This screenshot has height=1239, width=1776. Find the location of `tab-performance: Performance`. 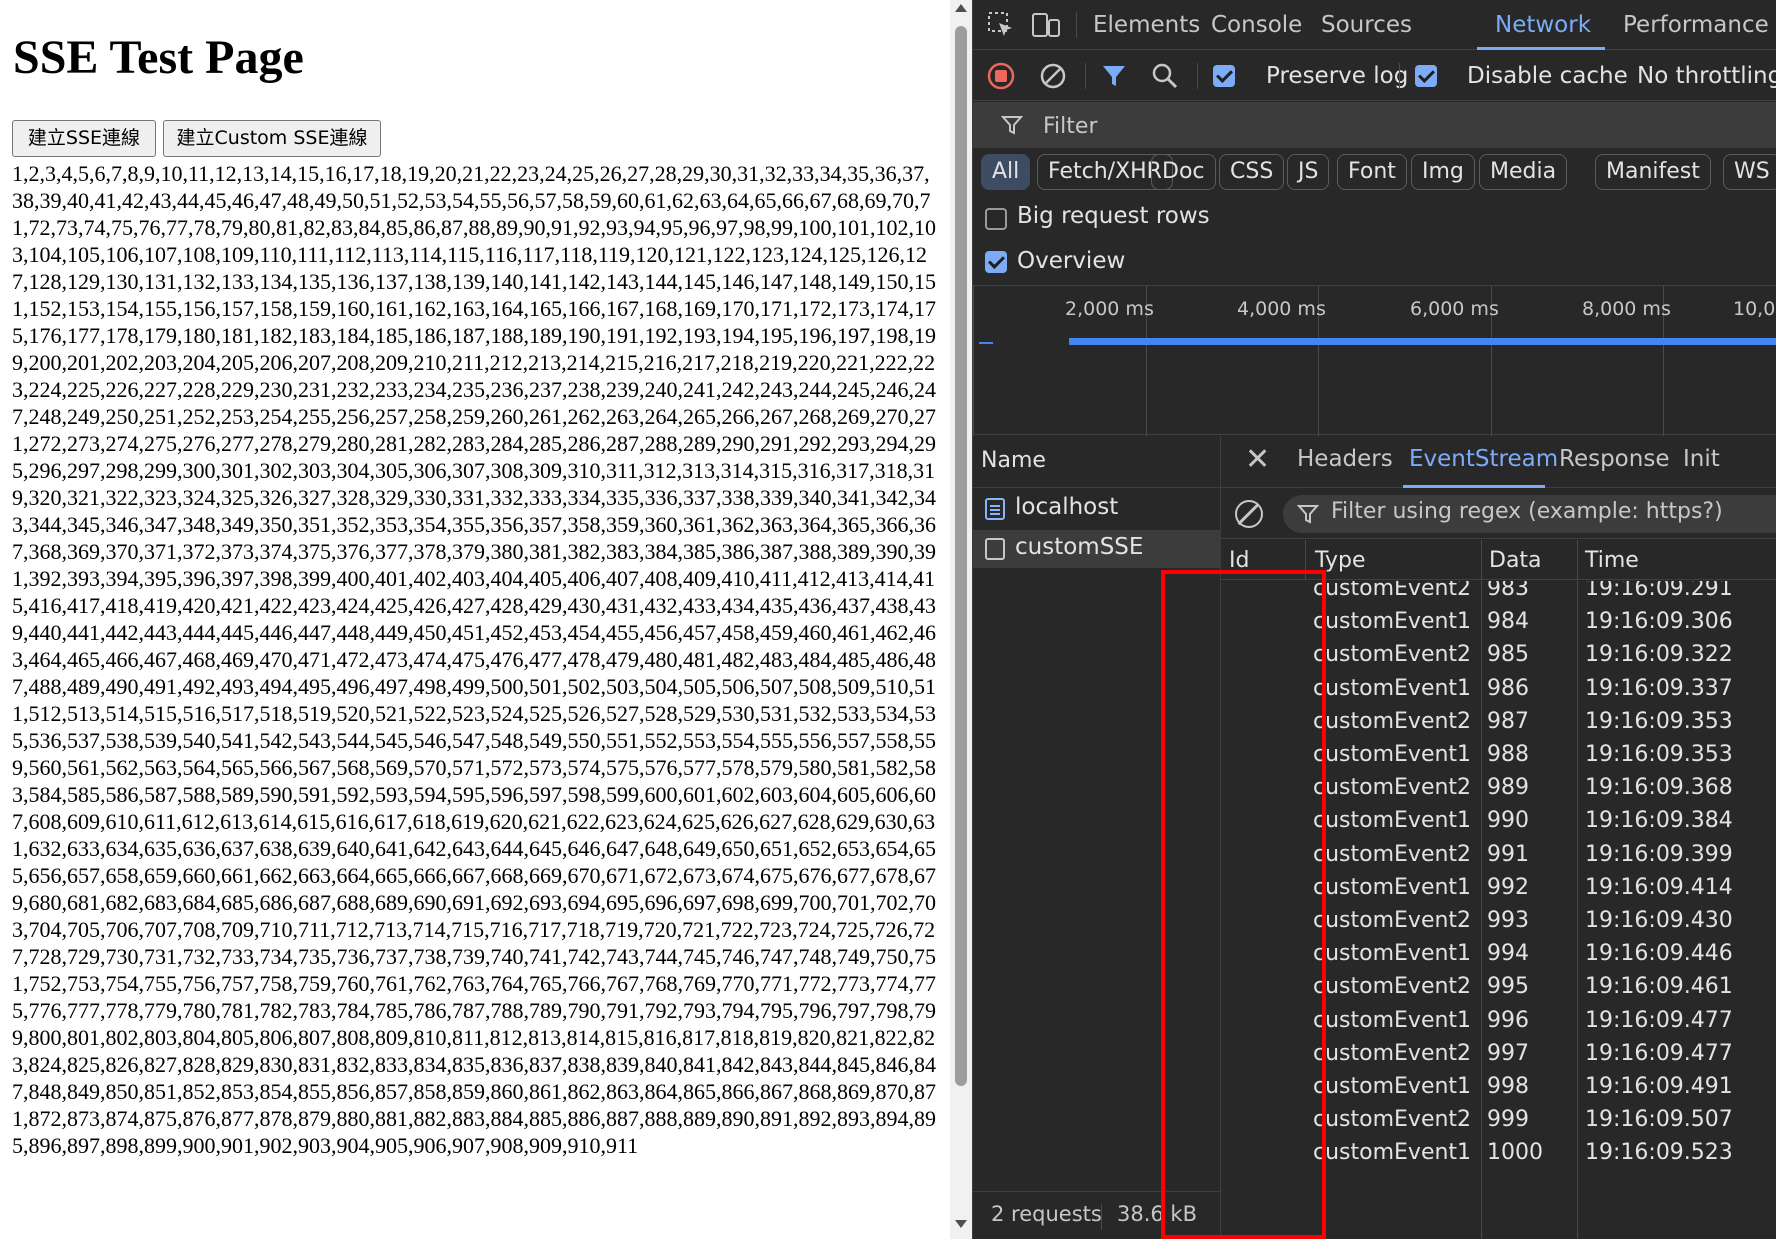

tab-performance: Performance is located at coordinates (1696, 25).